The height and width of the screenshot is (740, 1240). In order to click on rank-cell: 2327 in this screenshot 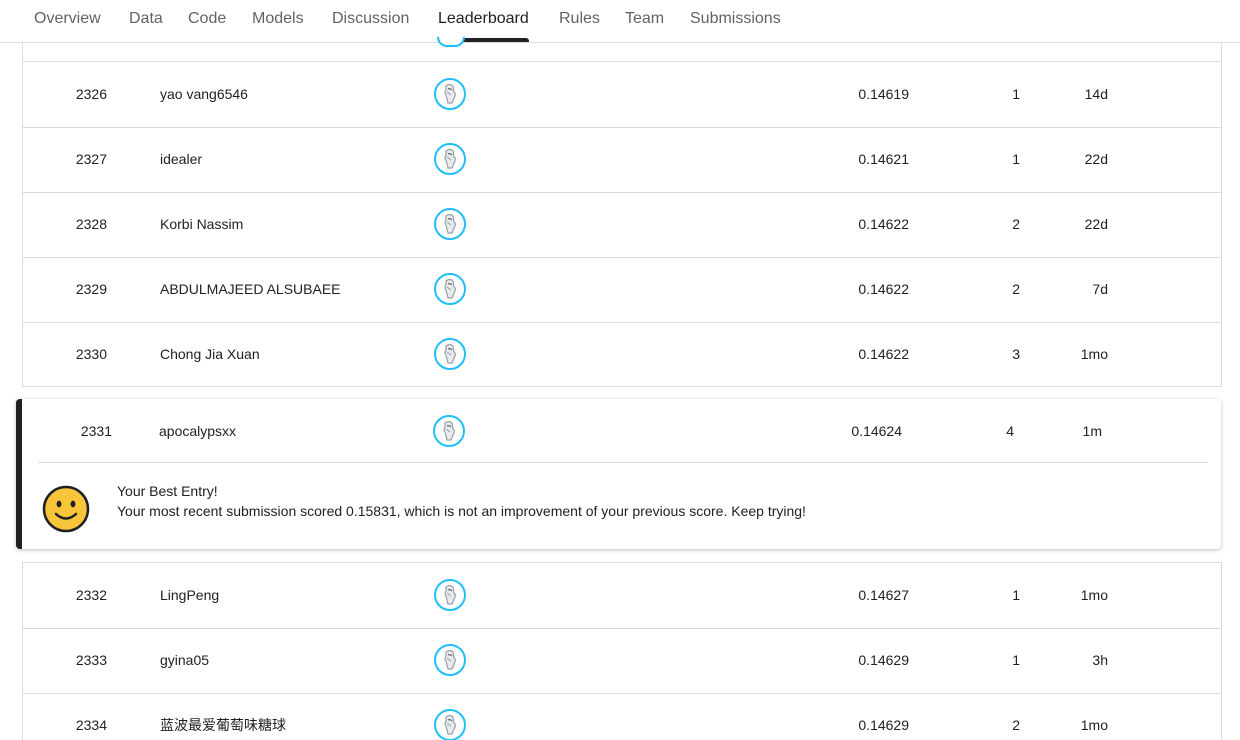, I will do `click(91, 159)`.